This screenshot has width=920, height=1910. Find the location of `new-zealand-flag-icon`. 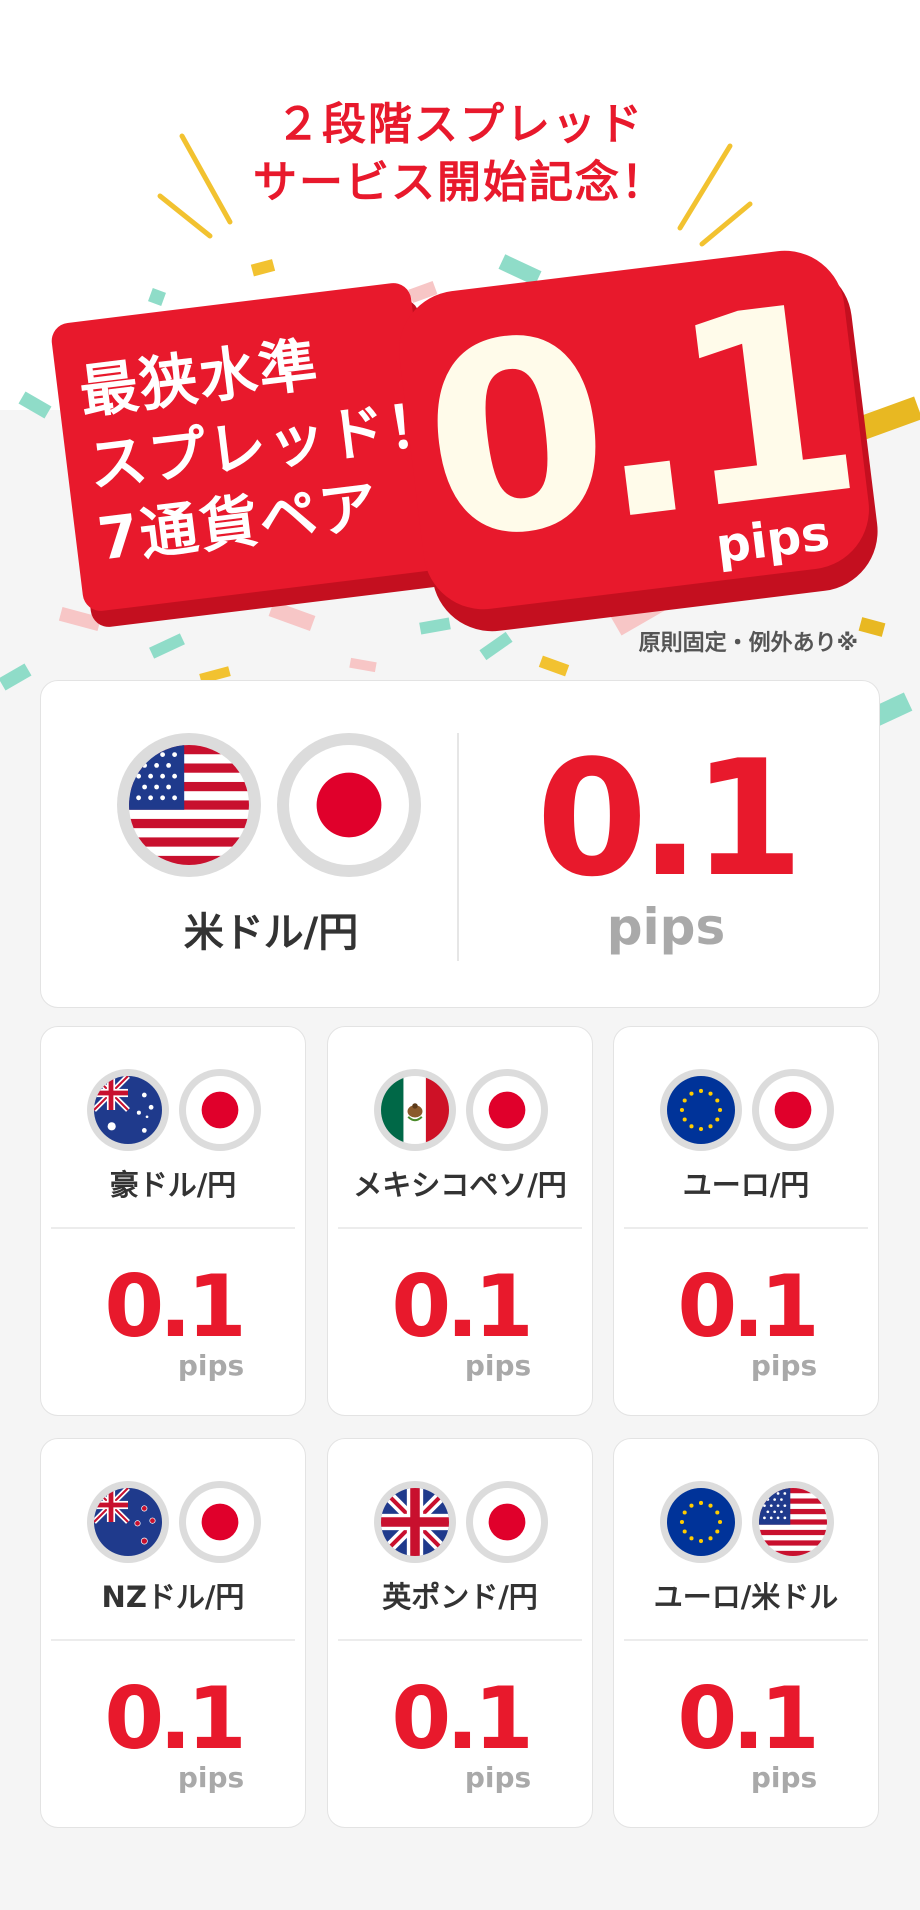

new-zealand-flag-icon is located at coordinates (128, 1522).